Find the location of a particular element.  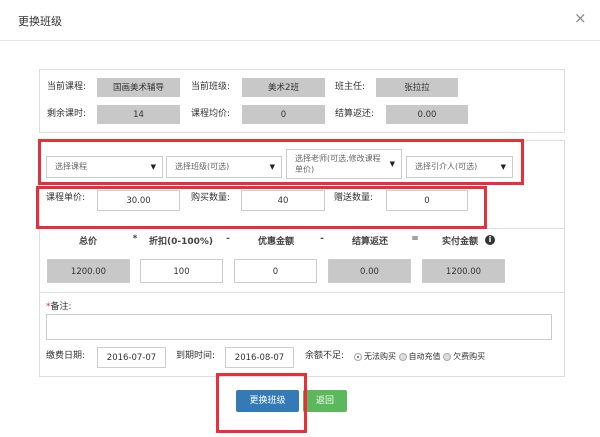

pay-date-label: 缴费日期: is located at coordinates (66, 356).